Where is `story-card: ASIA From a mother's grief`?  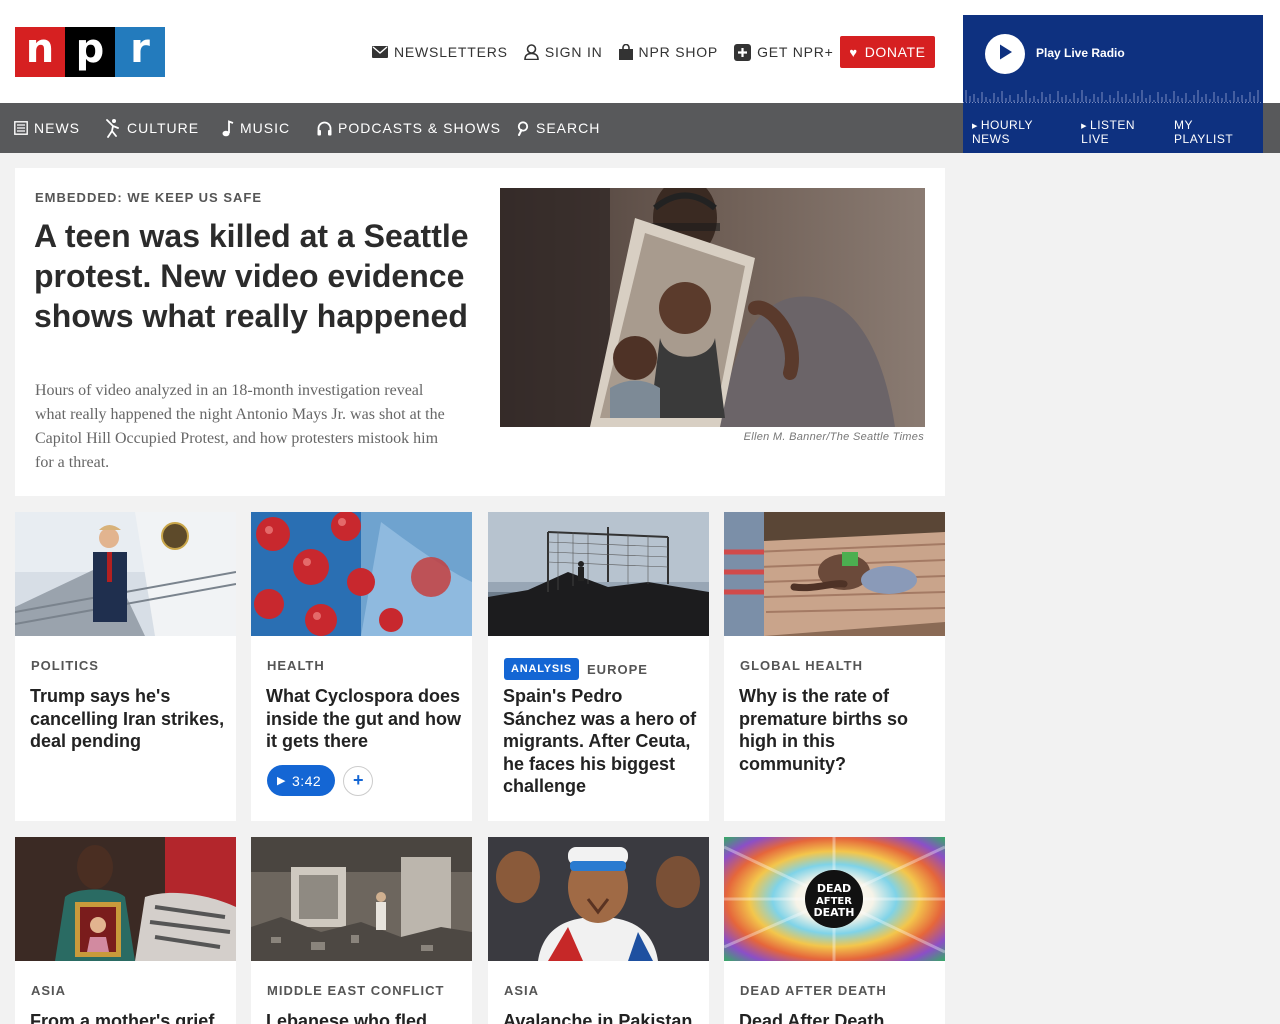 story-card: ASIA From a mother's grief is located at coordinates (125, 930).